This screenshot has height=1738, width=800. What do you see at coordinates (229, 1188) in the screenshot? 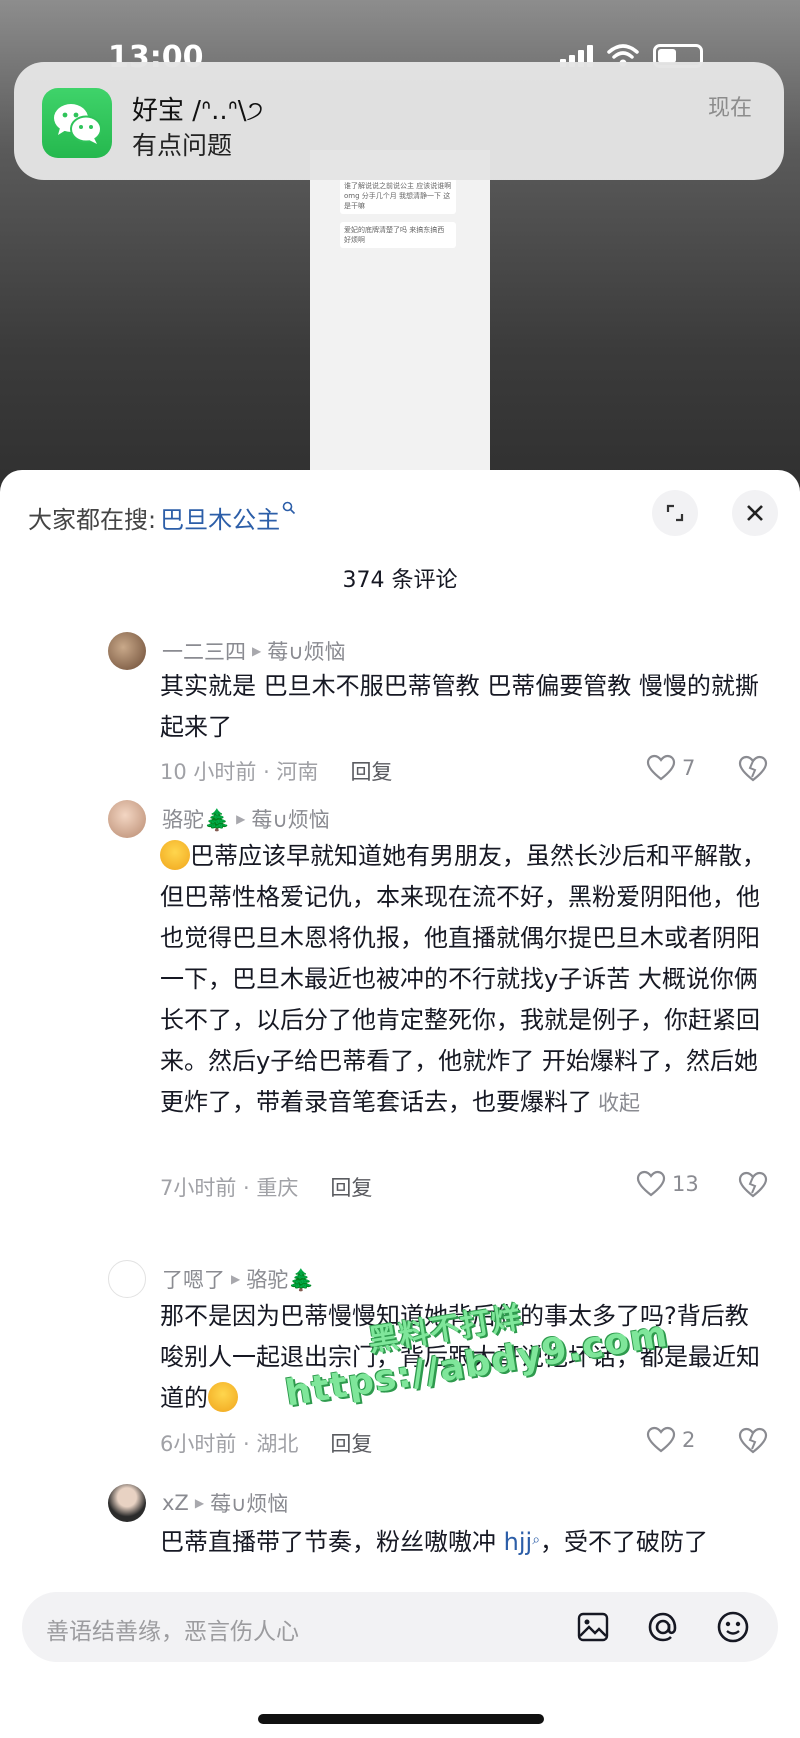
I see `comment-time-location: 7小时前 · 重庆` at bounding box center [229, 1188].